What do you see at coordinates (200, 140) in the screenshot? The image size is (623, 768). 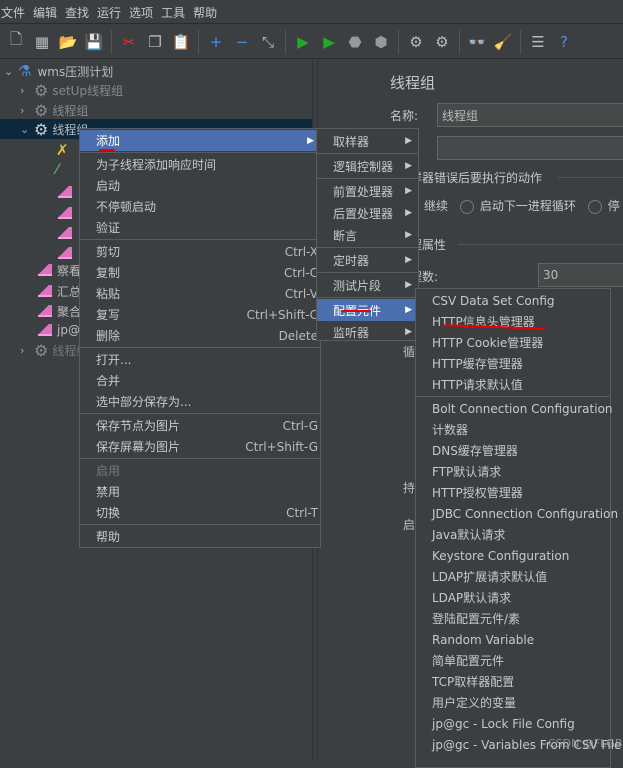 I see `menu-item: 添加 ▶` at bounding box center [200, 140].